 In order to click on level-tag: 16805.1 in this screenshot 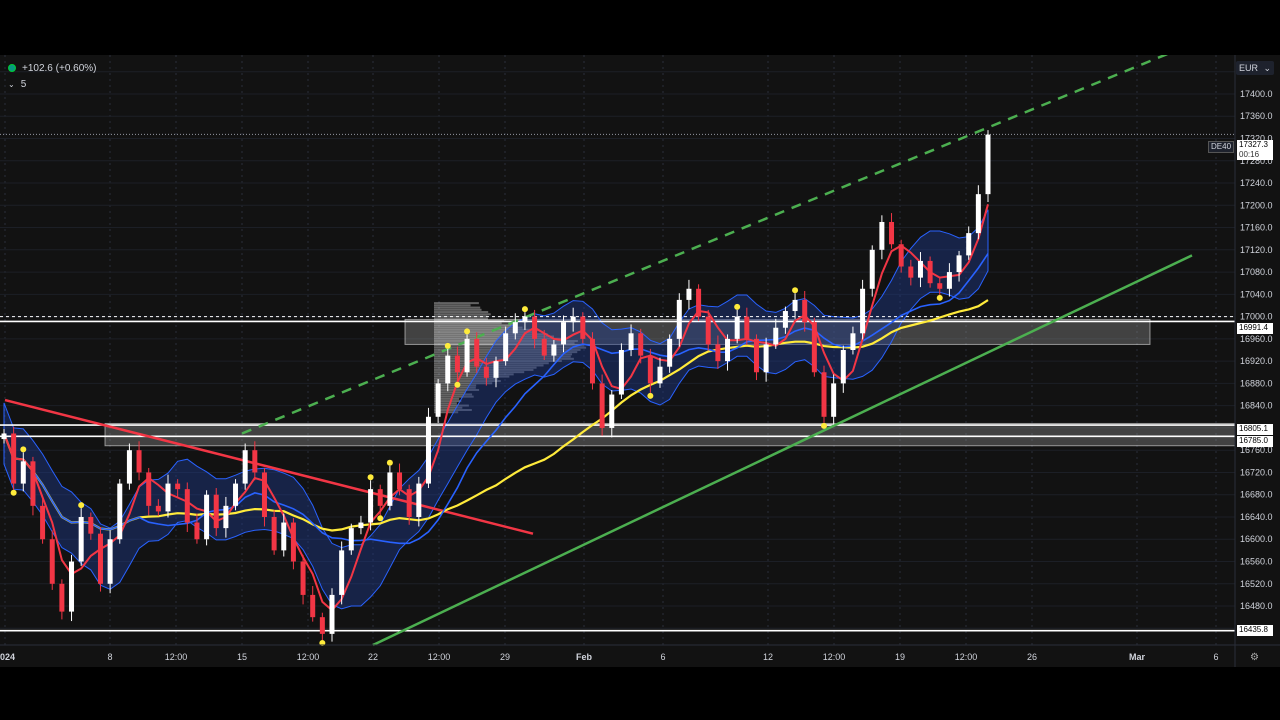, I will do `click(1255, 429)`.